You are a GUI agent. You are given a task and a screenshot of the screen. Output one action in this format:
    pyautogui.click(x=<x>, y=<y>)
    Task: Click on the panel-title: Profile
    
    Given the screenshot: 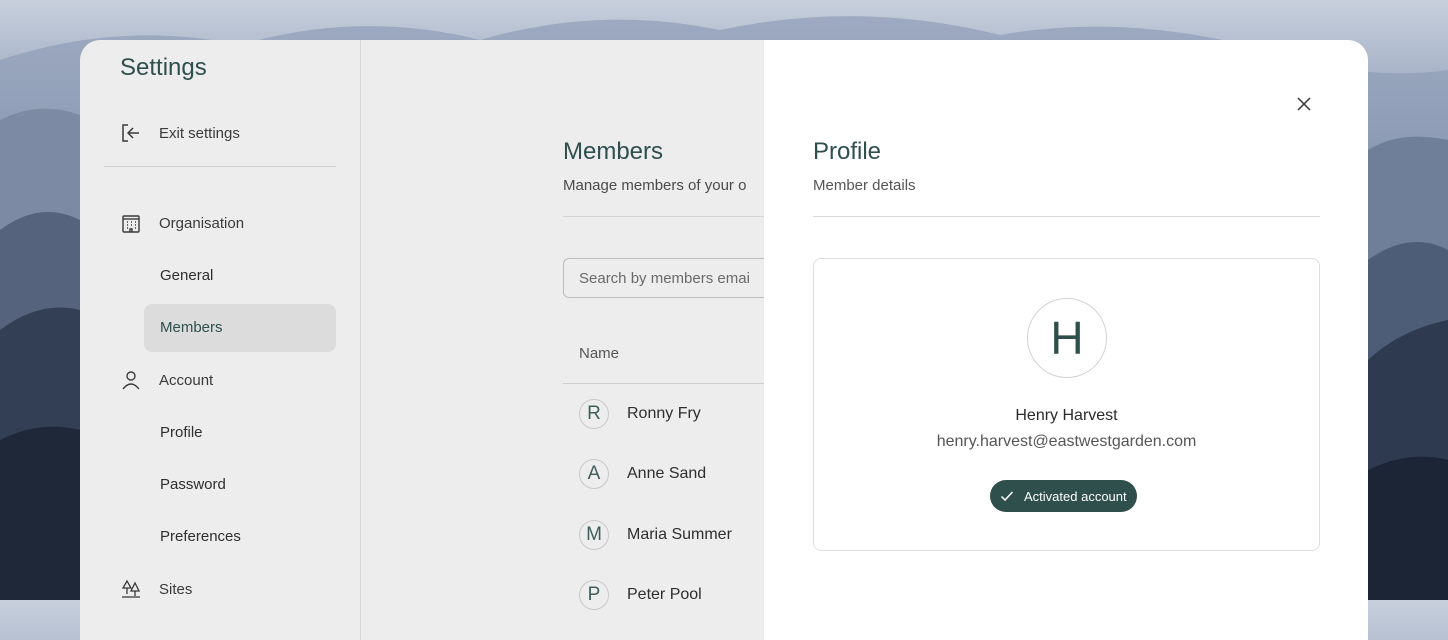 What is the action you would take?
    pyautogui.click(x=847, y=151)
    